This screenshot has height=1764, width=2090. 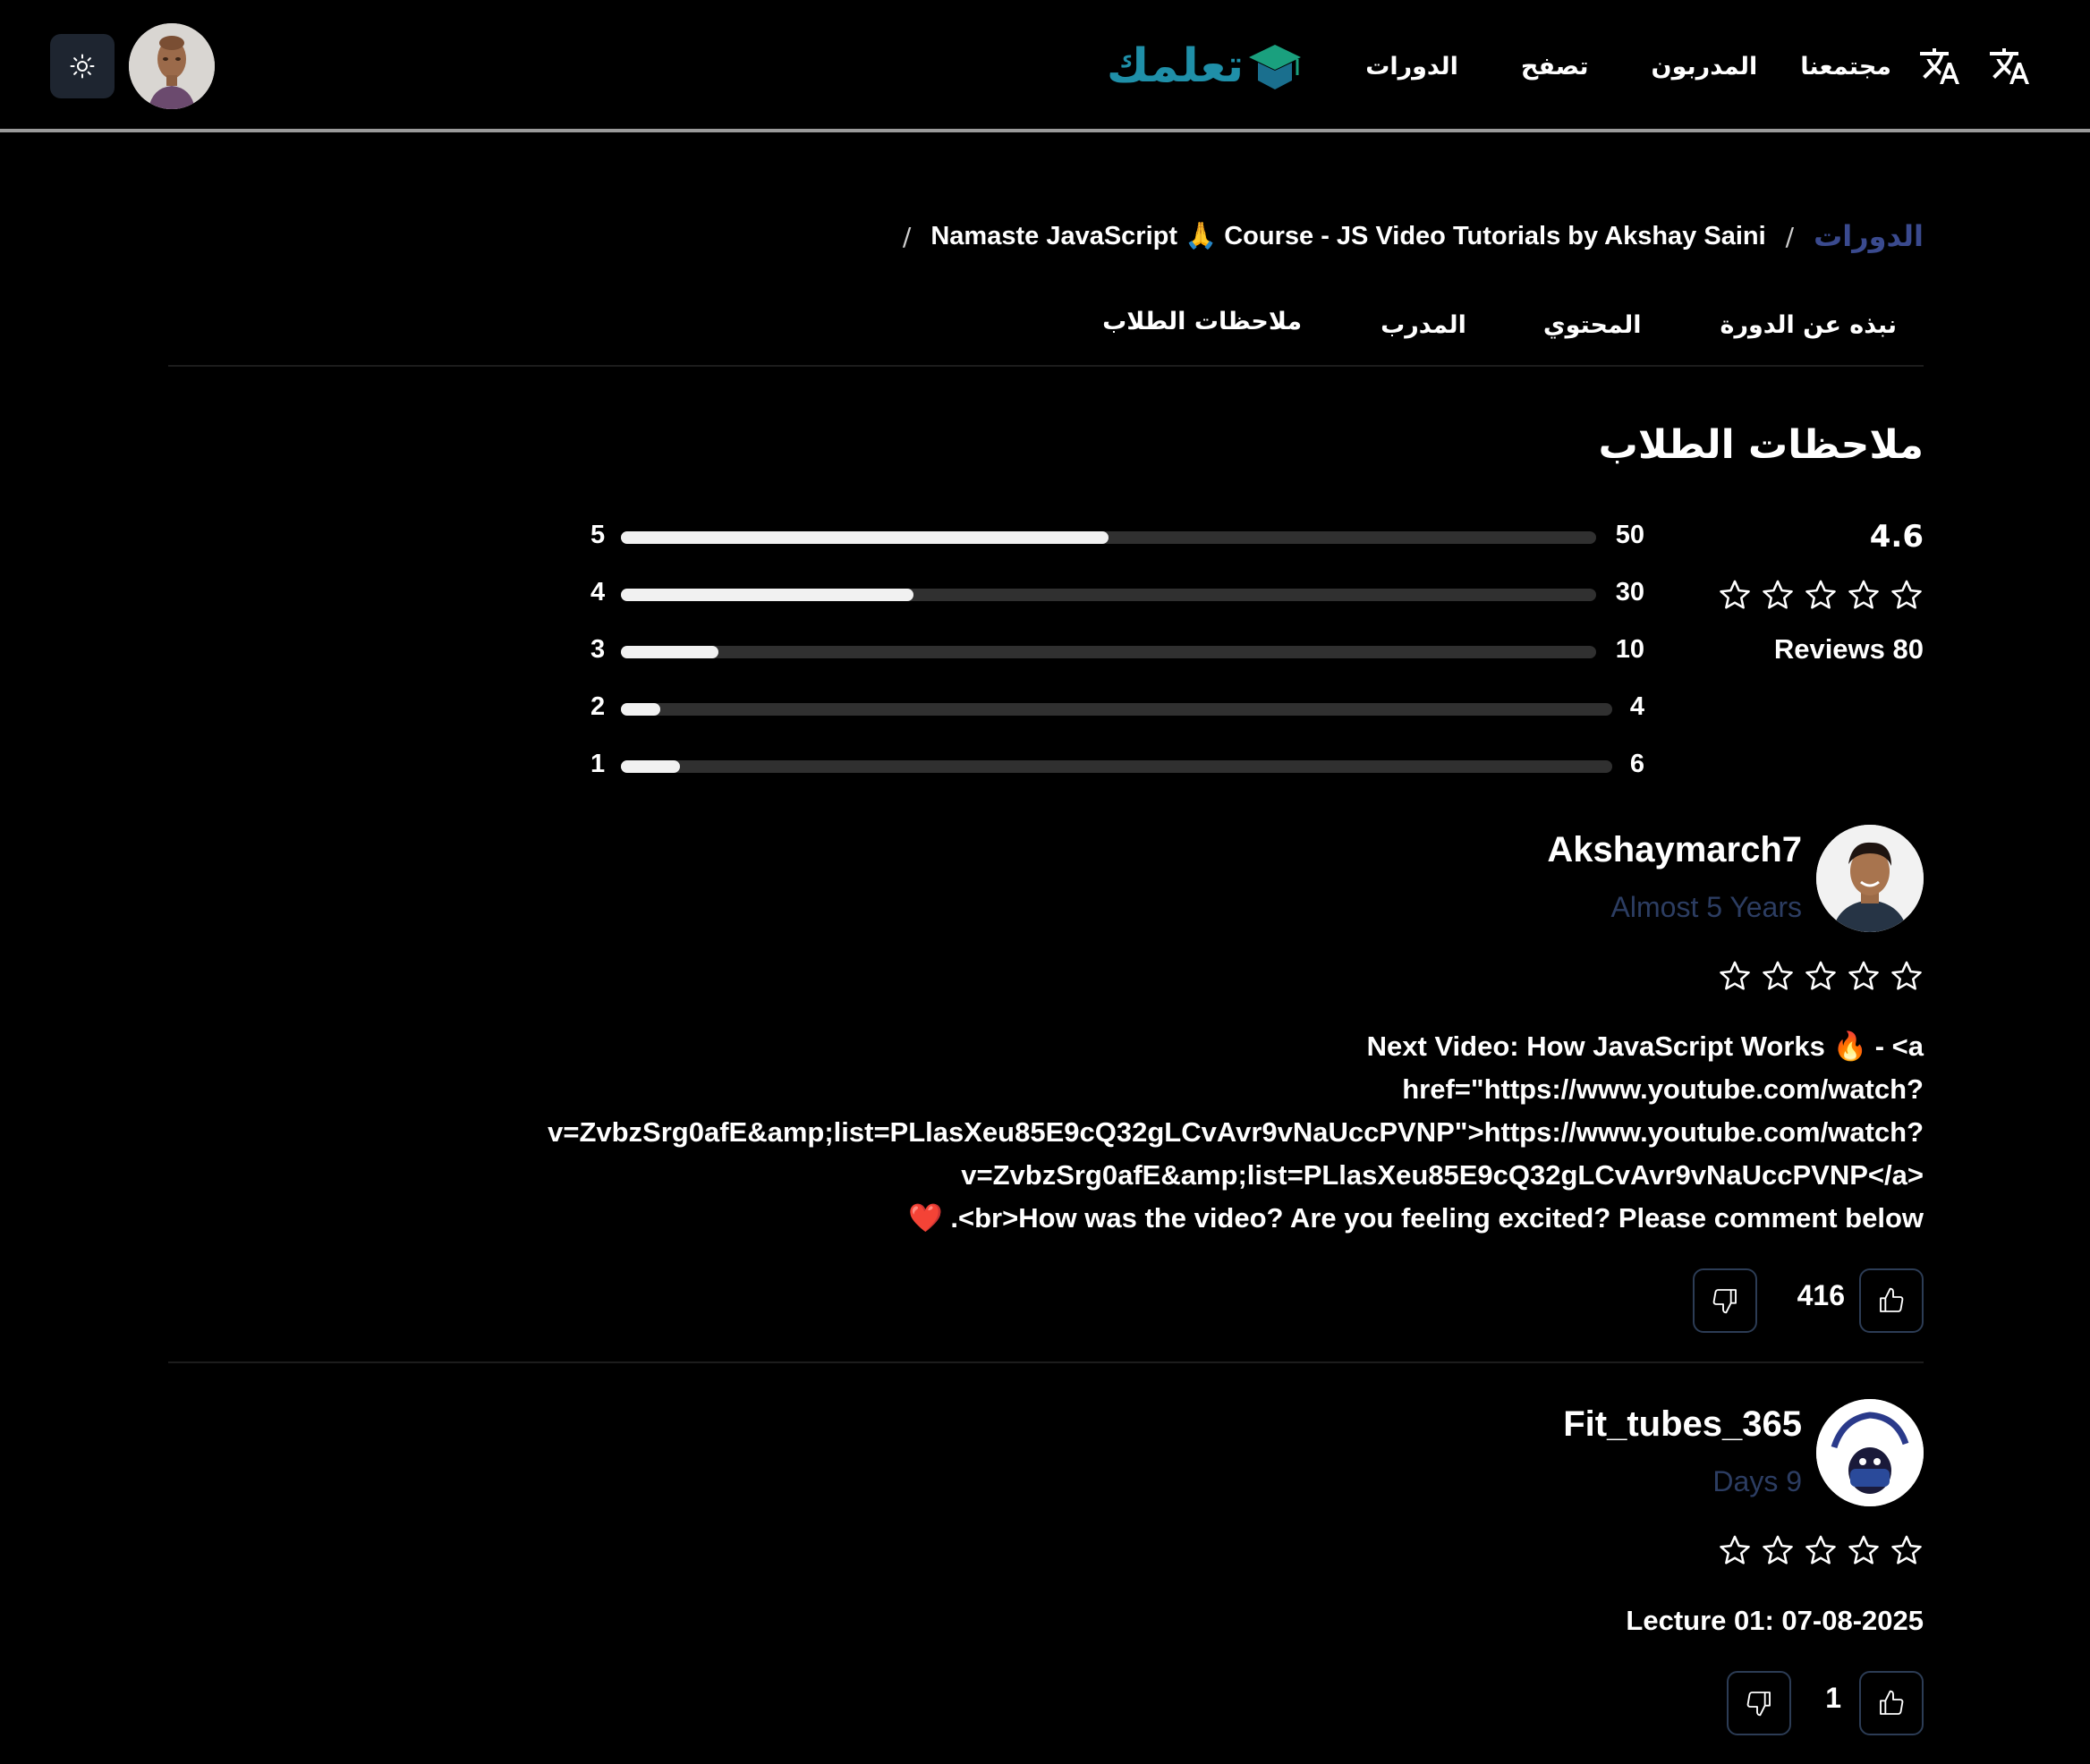 What do you see at coordinates (1683, 1424) in the screenshot?
I see `reviewer-name: Fit_tubes_365` at bounding box center [1683, 1424].